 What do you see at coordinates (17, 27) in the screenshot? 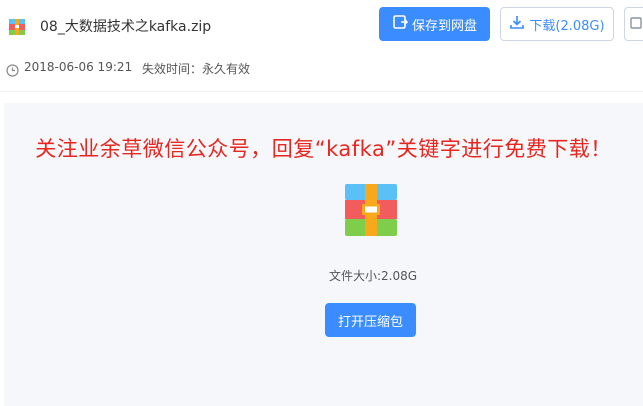
I see `zip-file-icon` at bounding box center [17, 27].